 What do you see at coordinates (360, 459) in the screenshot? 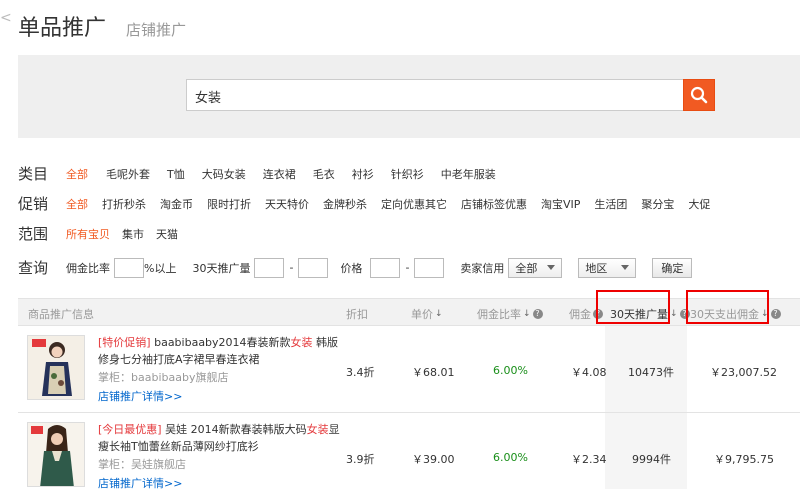
I see `discount-cell: 3.9折` at bounding box center [360, 459].